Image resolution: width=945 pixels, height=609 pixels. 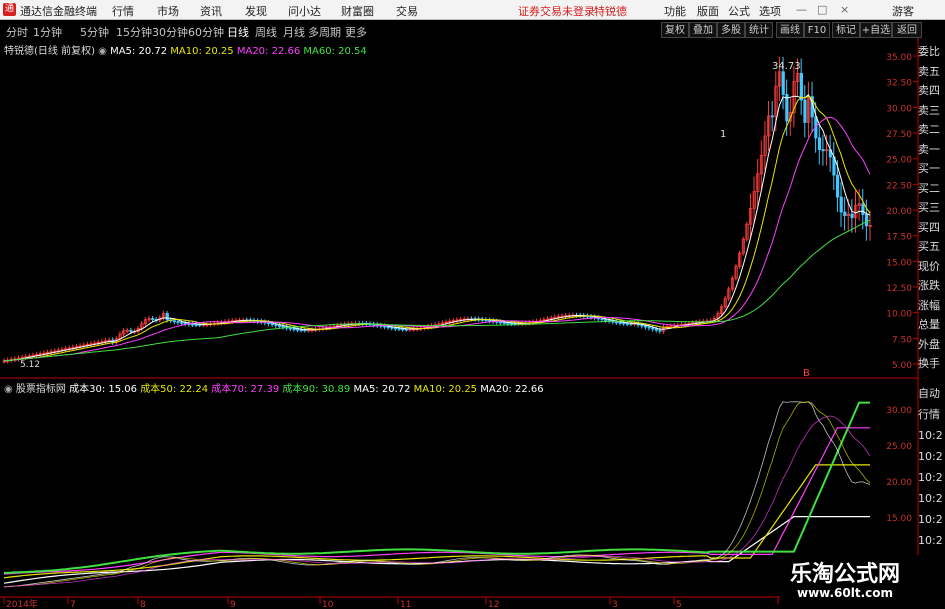 I want to click on menu-hangqing: 行情, so click(x=123, y=11).